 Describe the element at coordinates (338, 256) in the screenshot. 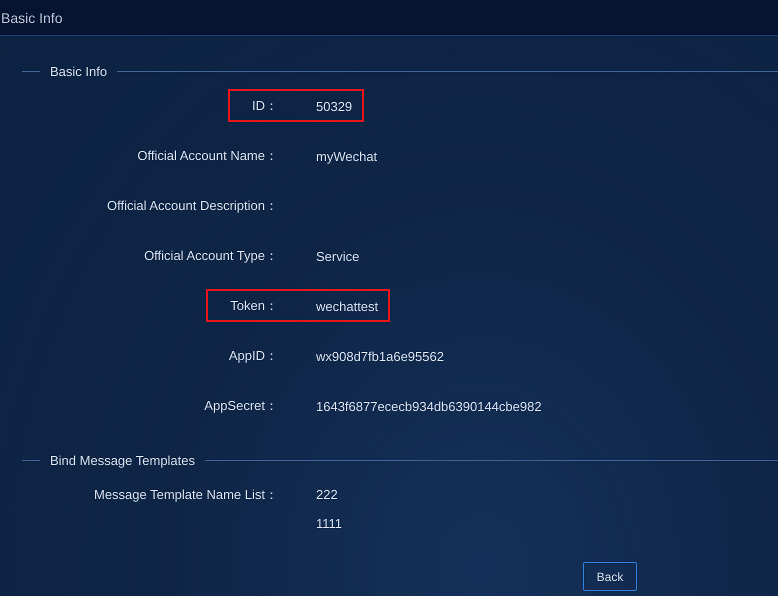

I see `field-value: Service` at that location.